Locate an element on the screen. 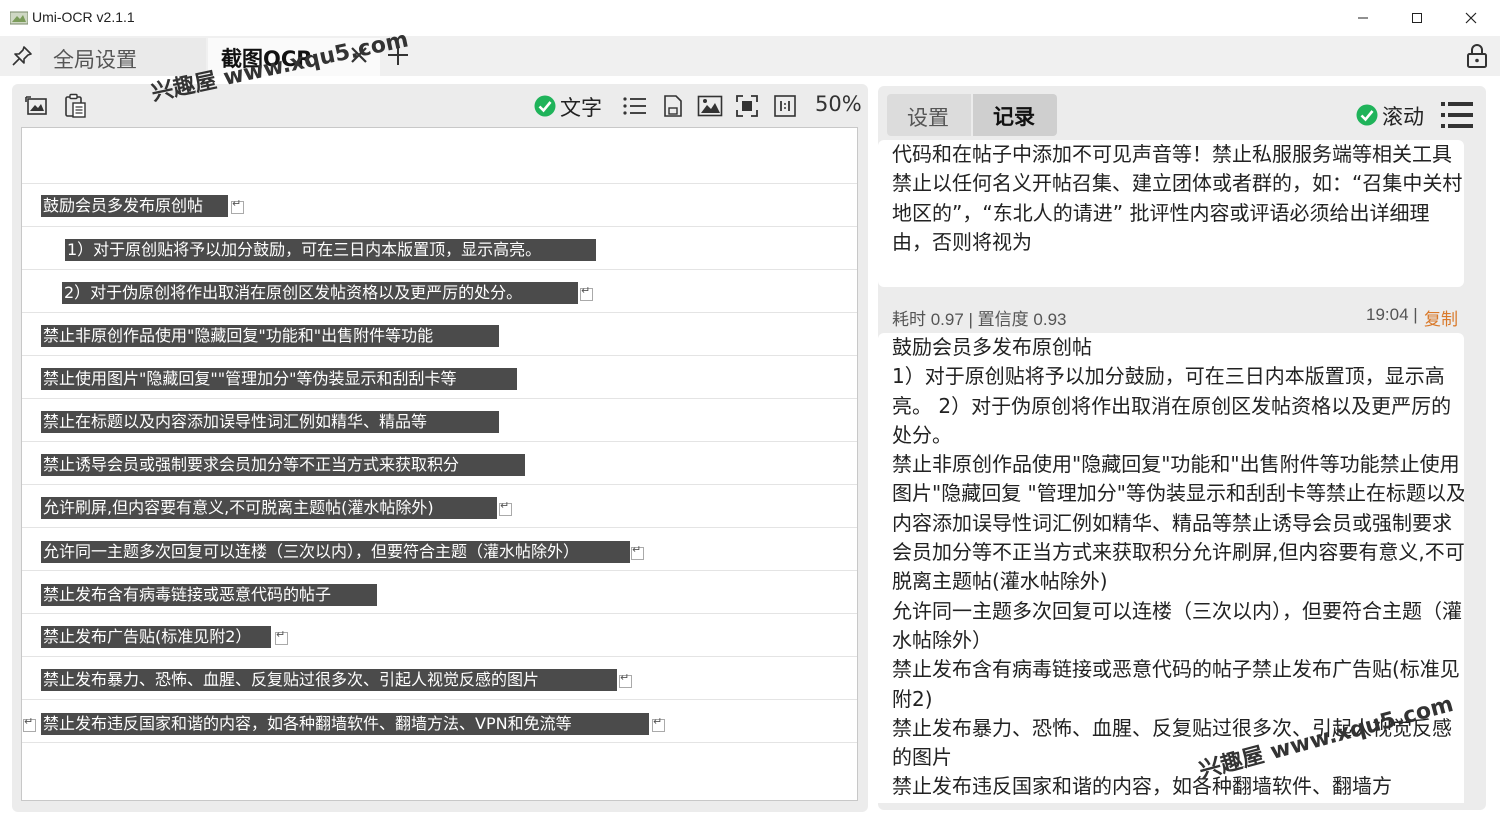  zoom-level: 50% is located at coordinates (838, 104).